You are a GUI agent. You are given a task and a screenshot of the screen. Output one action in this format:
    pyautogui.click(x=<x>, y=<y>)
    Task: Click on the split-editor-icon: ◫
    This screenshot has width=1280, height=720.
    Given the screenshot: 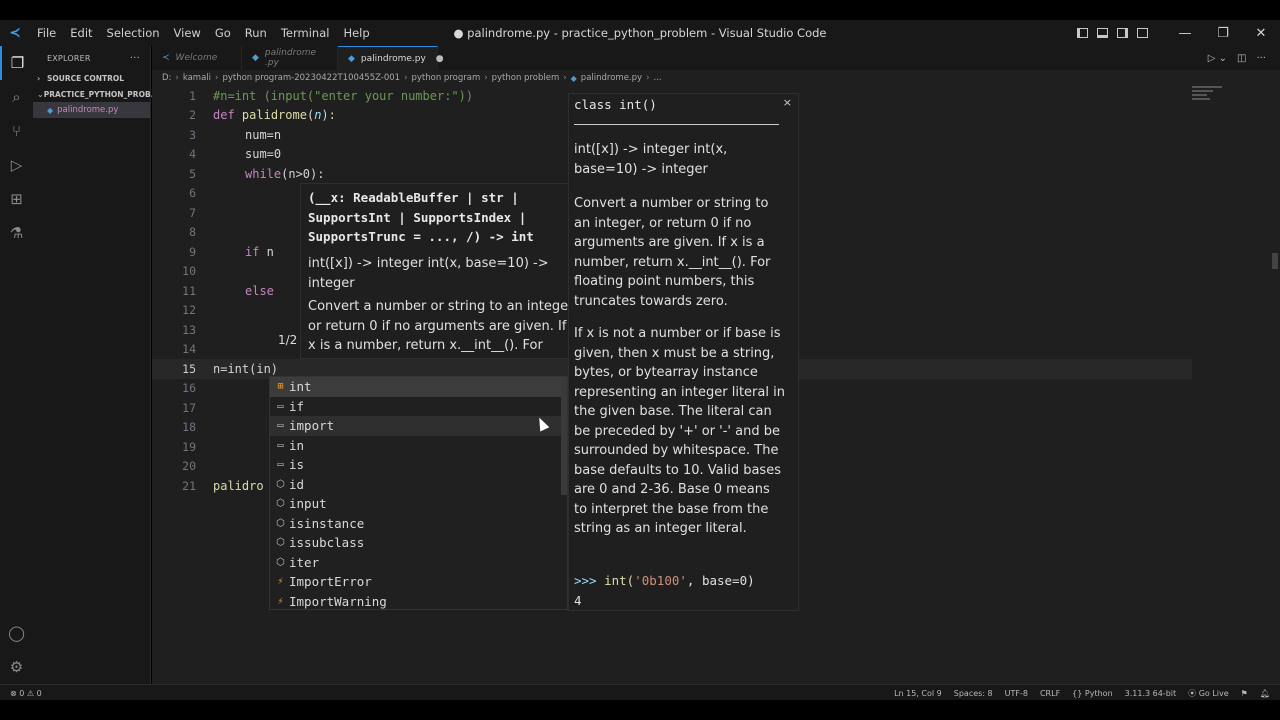 What is the action you would take?
    pyautogui.click(x=1241, y=58)
    